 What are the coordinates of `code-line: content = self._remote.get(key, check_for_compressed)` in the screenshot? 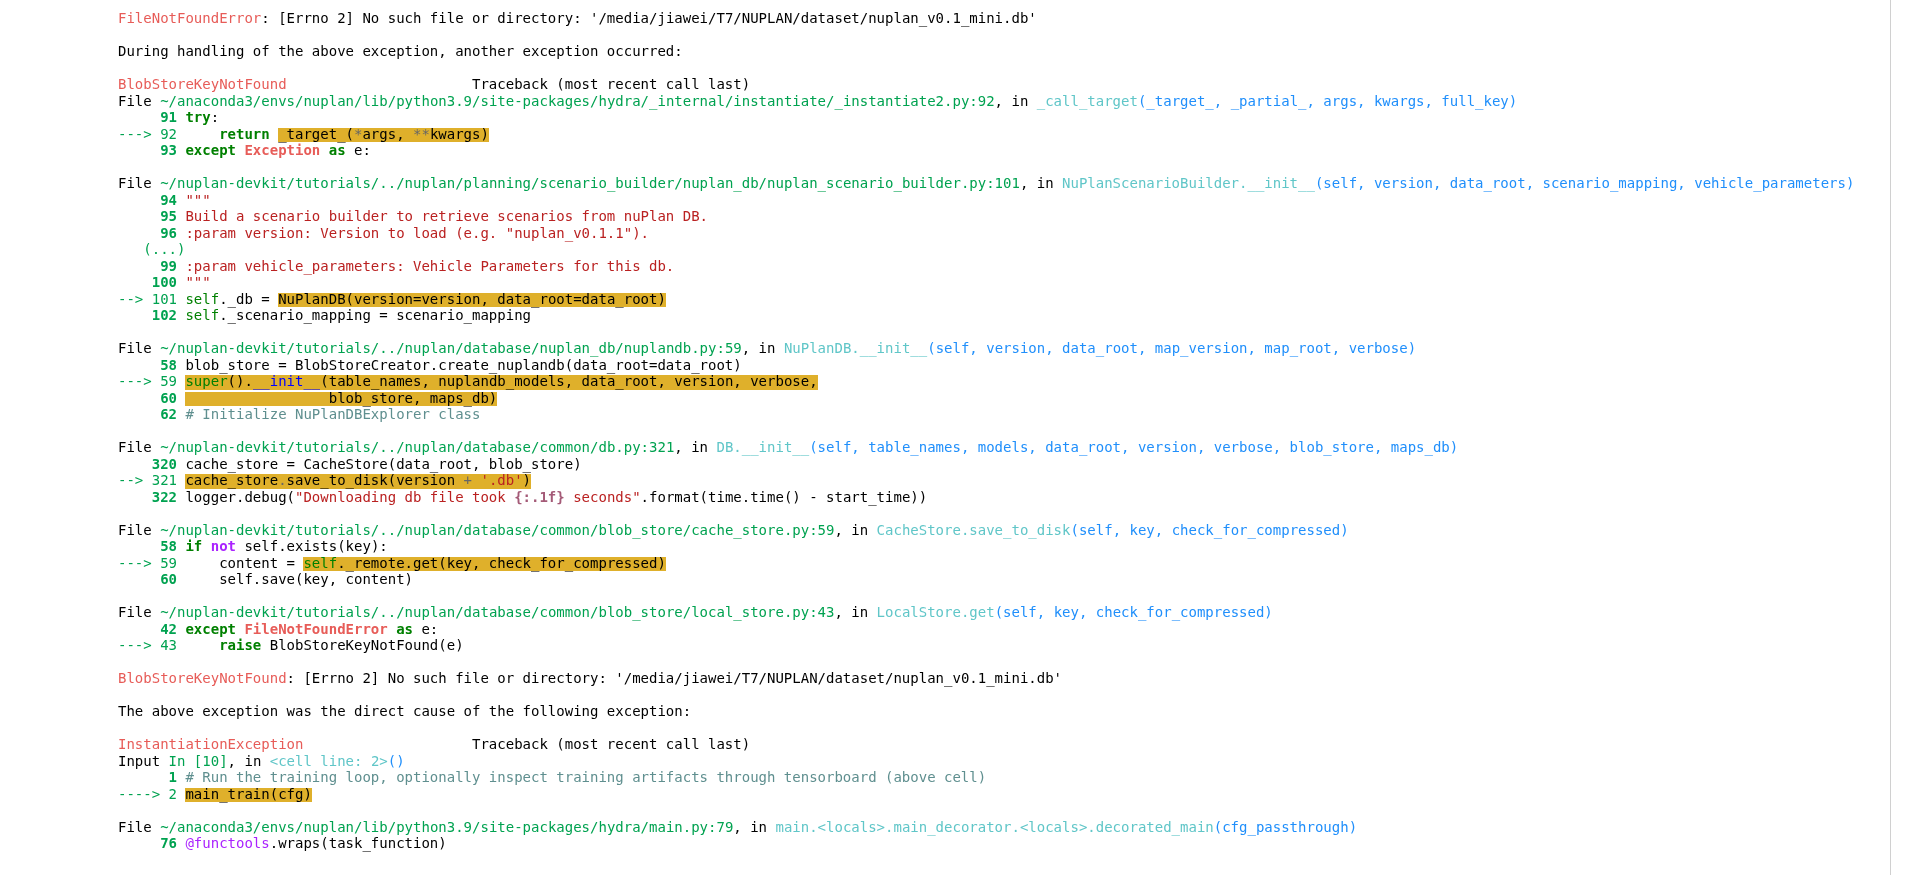 It's located at (442, 562).